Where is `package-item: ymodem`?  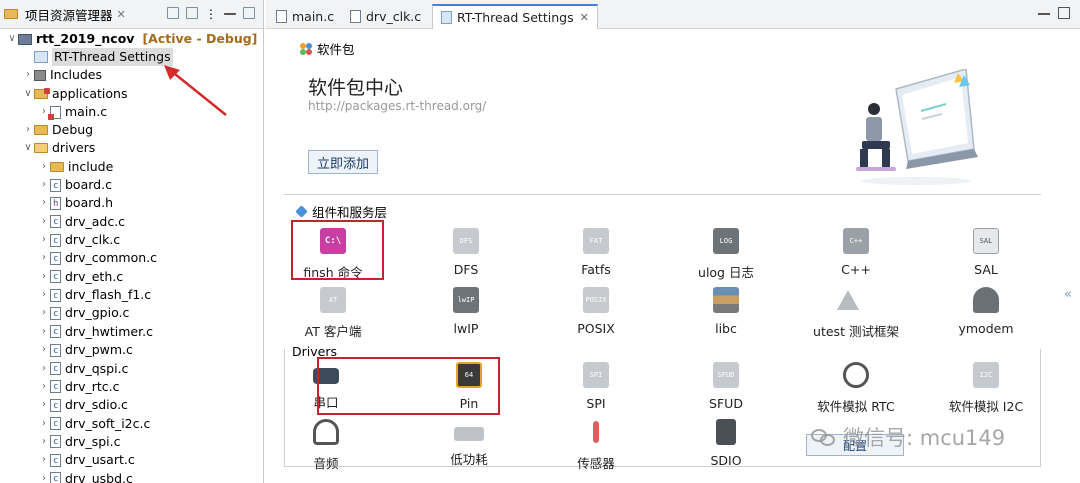 package-item: ymodem is located at coordinates (986, 311).